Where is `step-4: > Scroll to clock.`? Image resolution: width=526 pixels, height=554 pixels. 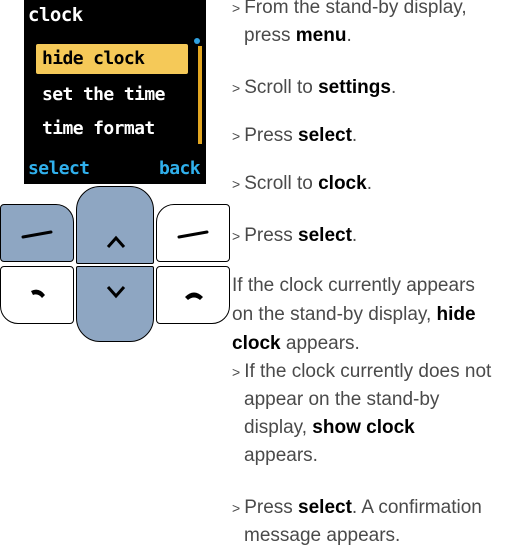 step-4: > Scroll to clock. is located at coordinates (302, 183).